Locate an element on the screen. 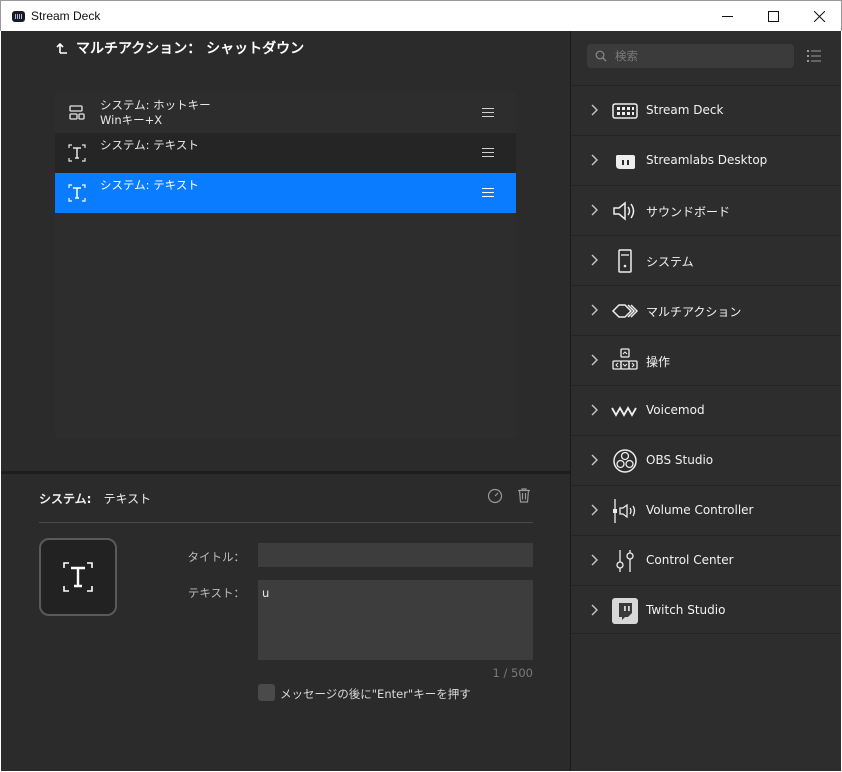 This screenshot has height=772, width=842. search-input is located at coordinates (700, 56).